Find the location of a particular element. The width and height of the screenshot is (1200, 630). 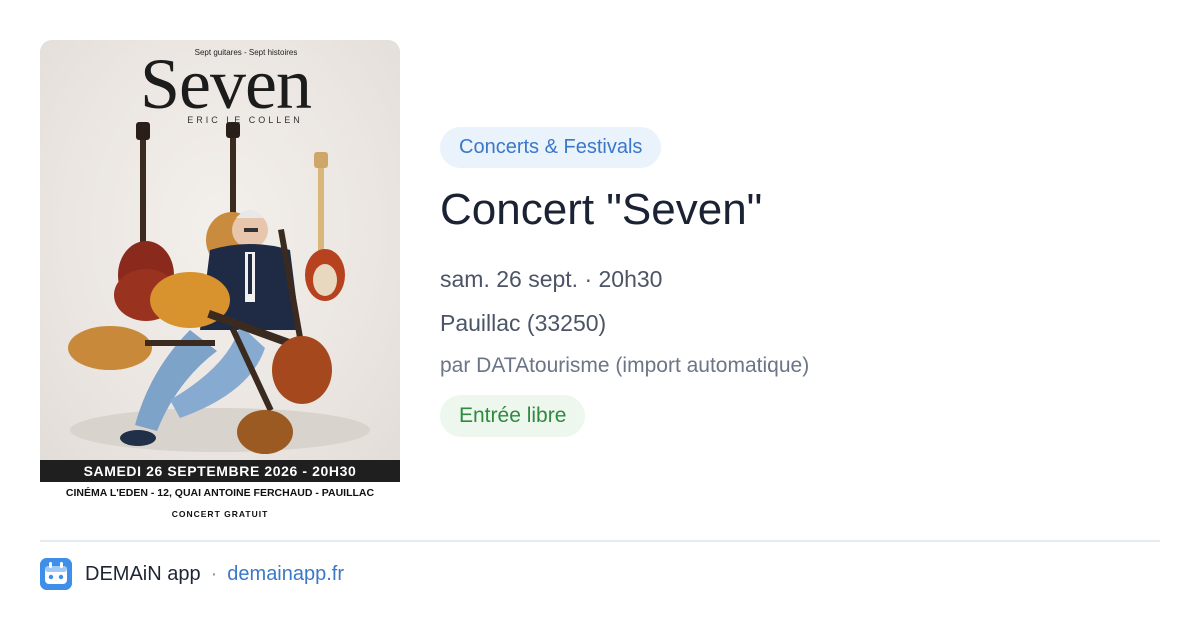

app-name: DEMAiN app is located at coordinates (143, 573).